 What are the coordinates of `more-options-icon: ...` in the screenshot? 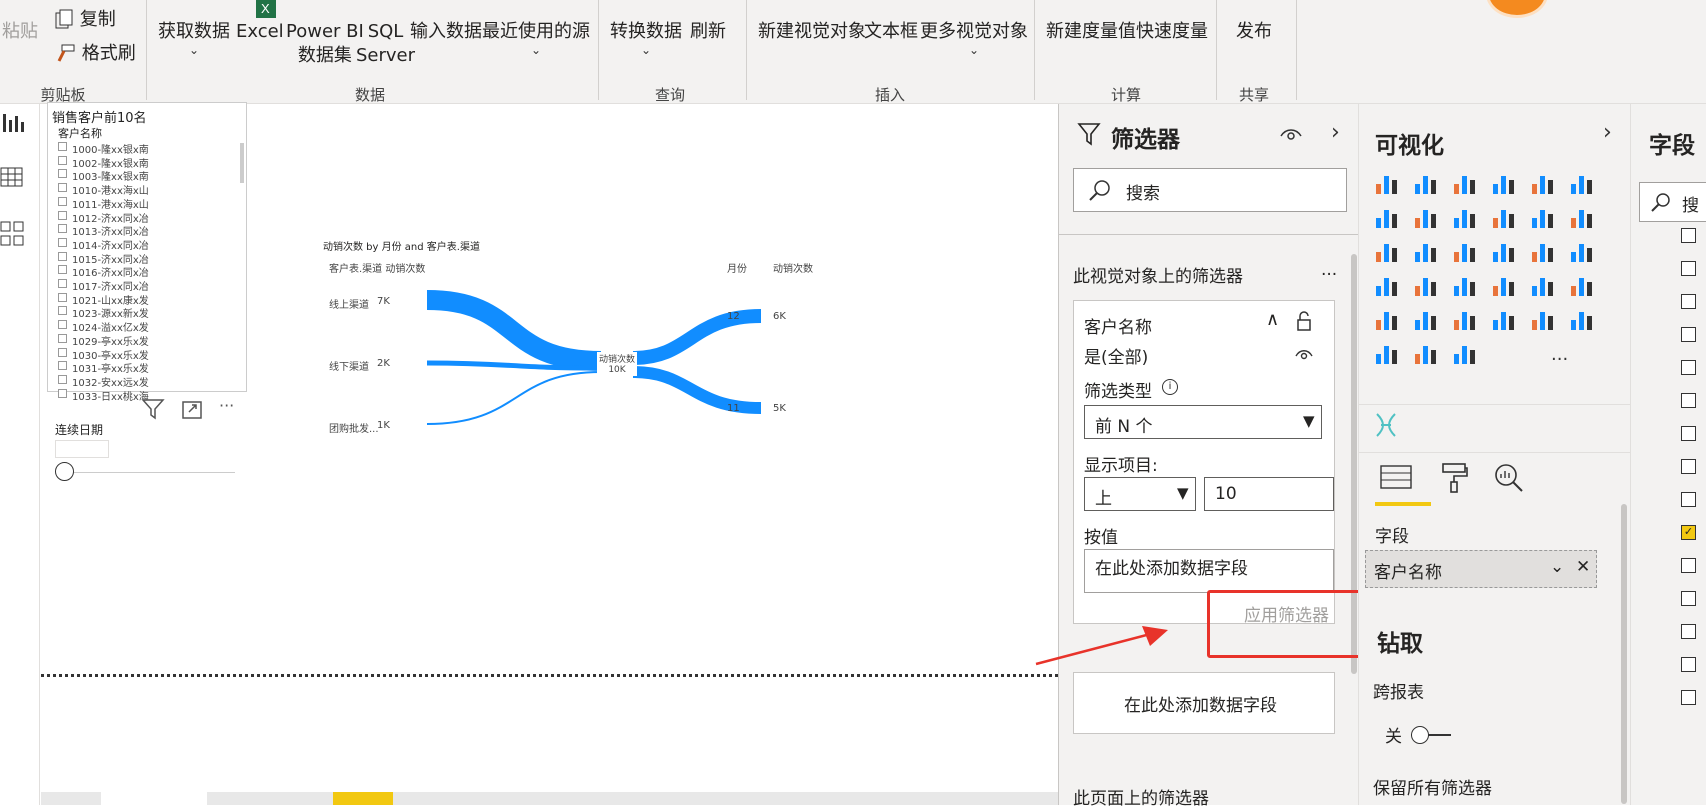 It's located at (1329, 270).